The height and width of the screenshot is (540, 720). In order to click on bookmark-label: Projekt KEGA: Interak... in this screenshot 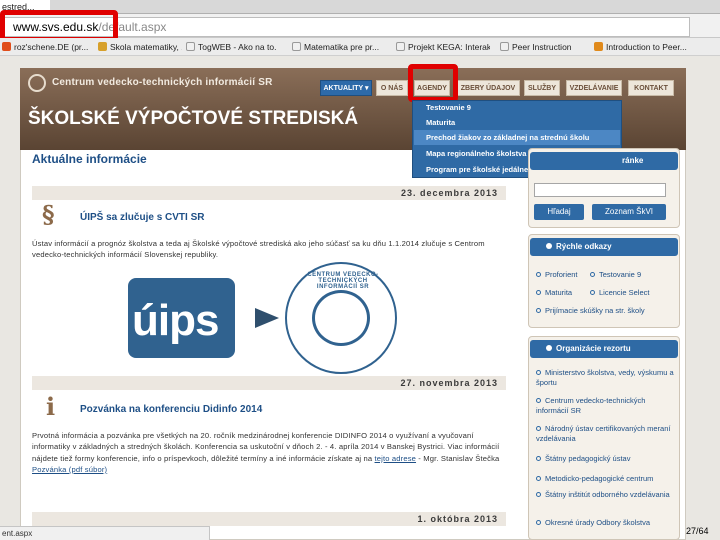, I will do `click(449, 47)`.